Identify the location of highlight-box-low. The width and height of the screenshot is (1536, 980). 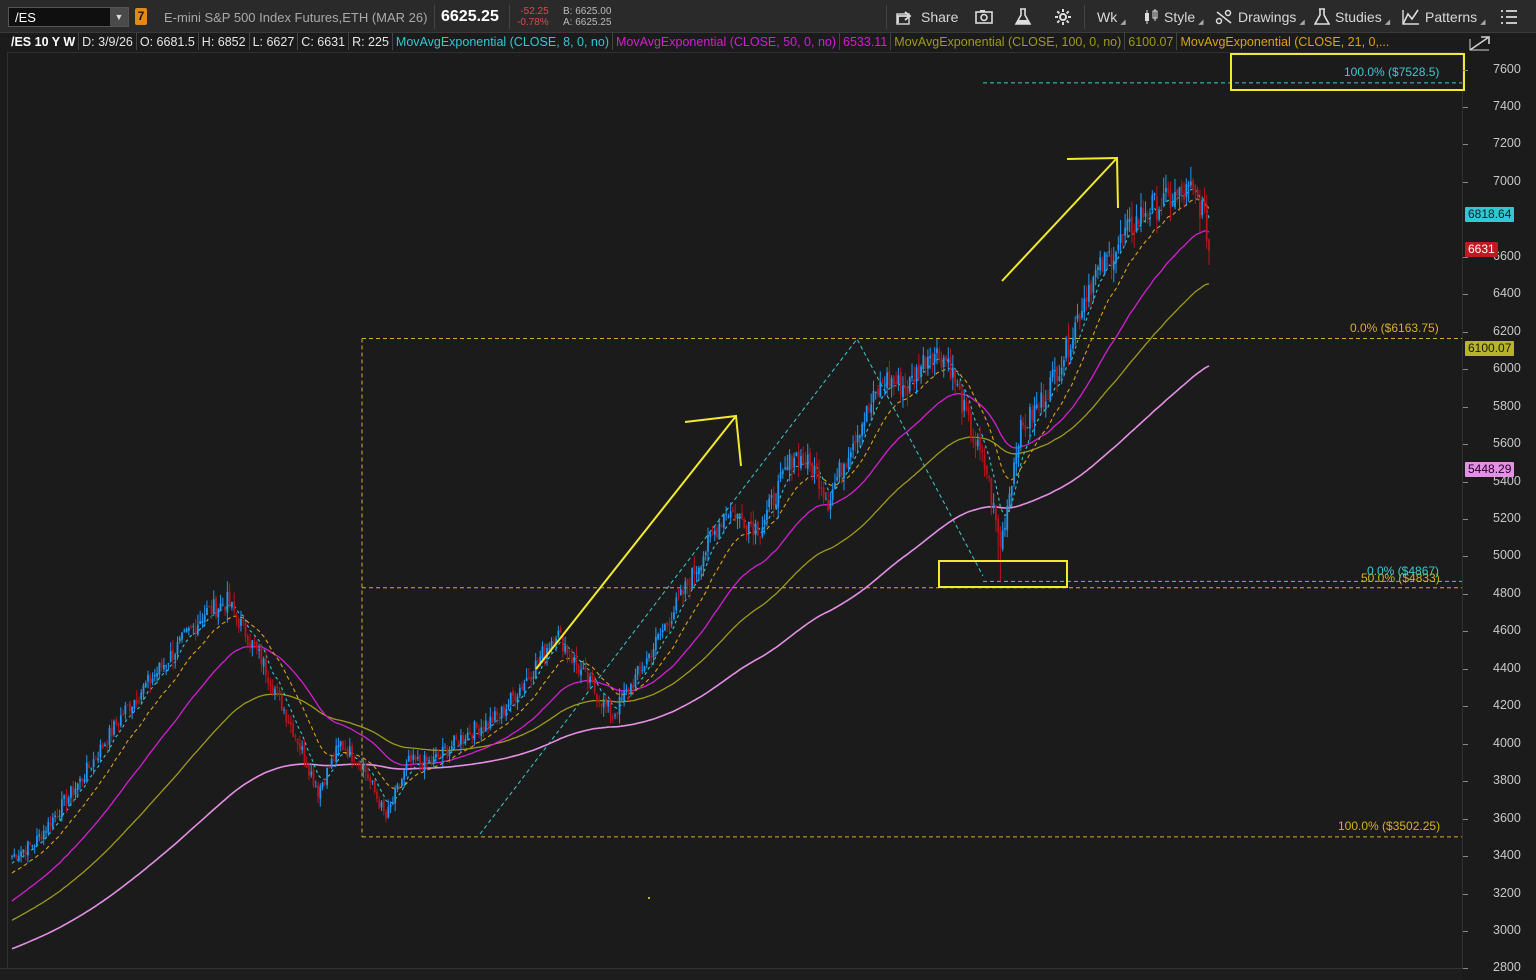
(1003, 574).